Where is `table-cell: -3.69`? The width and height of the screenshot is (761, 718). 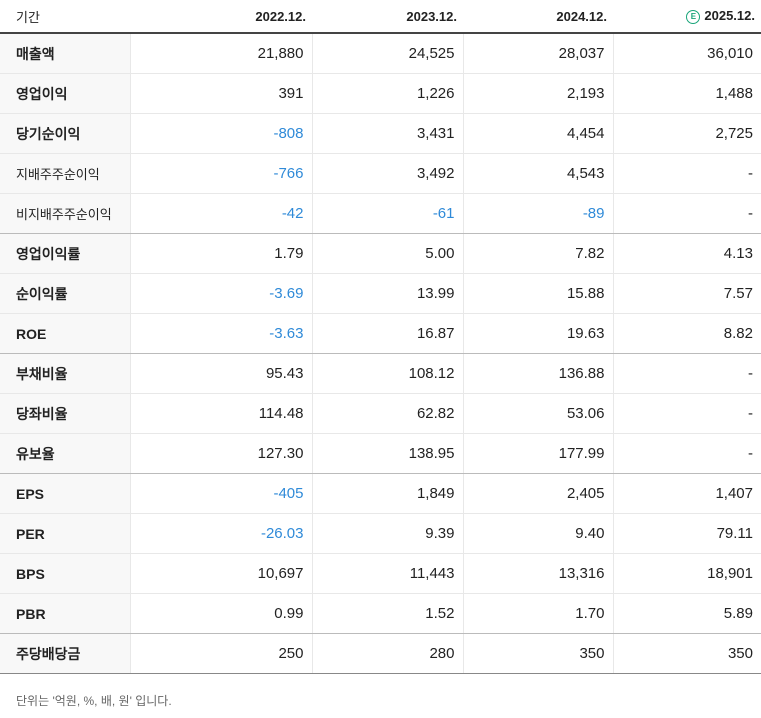 table-cell: -3.69 is located at coordinates (220, 293).